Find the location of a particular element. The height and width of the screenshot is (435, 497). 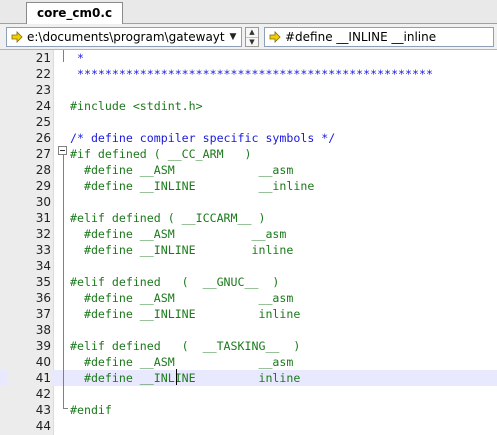

code-line: 31 #elif defined ( __ICCARM__ ) is located at coordinates (248, 218).